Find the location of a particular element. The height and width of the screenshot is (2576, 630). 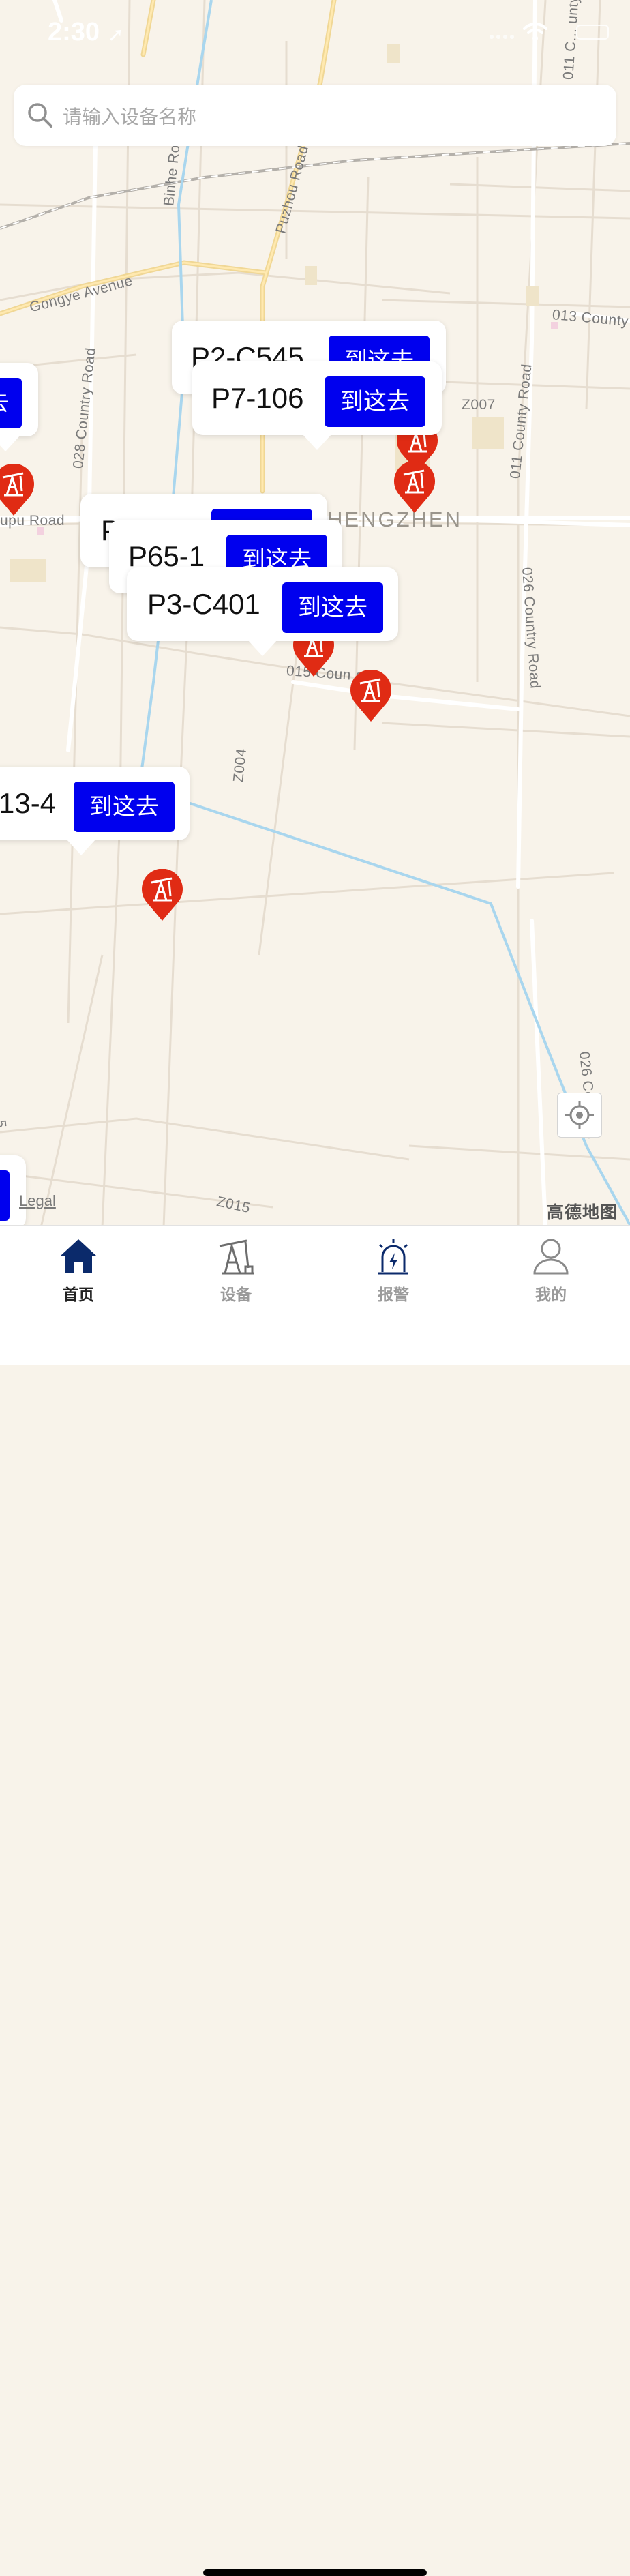

crosshair-icon is located at coordinates (579, 1115).